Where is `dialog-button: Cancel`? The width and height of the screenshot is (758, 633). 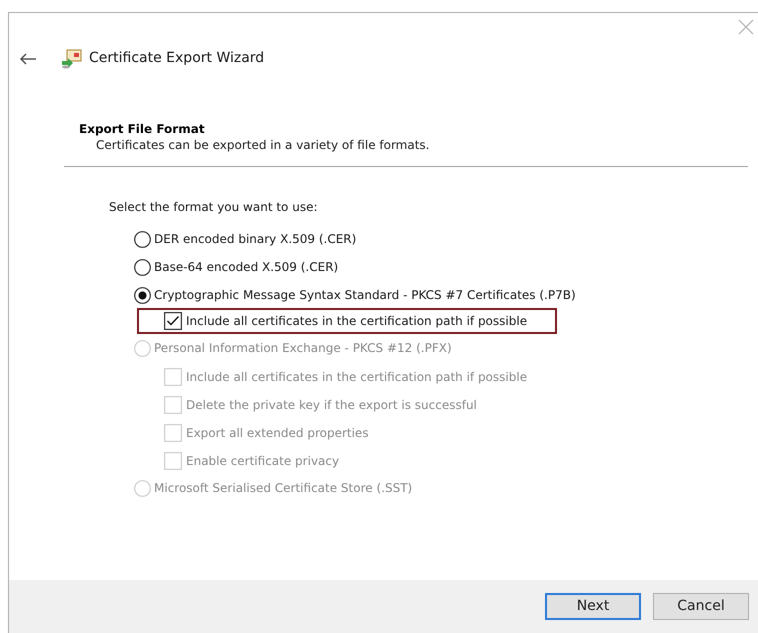
dialog-button: Cancel is located at coordinates (701, 606).